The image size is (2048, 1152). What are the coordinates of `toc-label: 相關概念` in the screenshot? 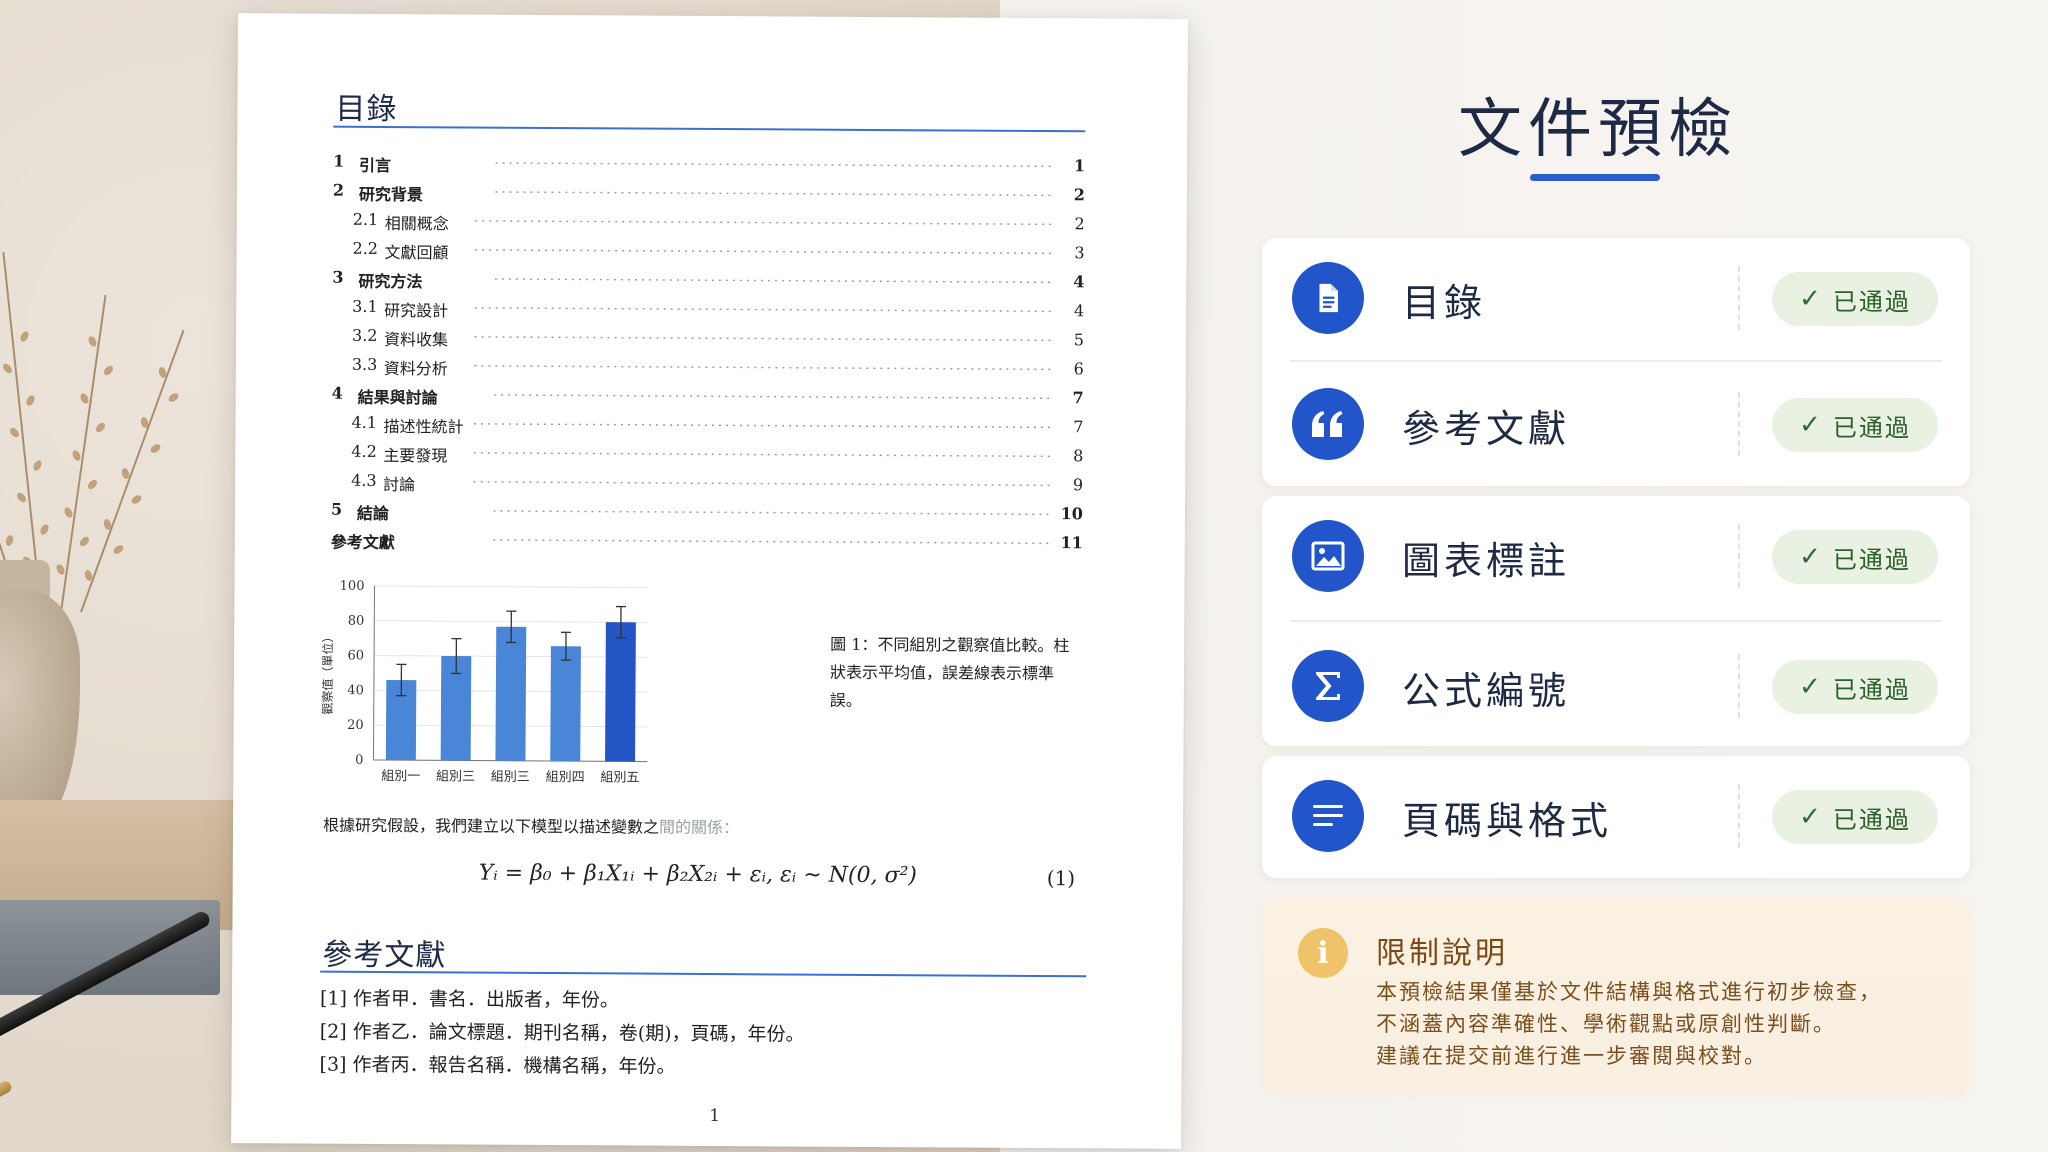 It's located at (416, 223).